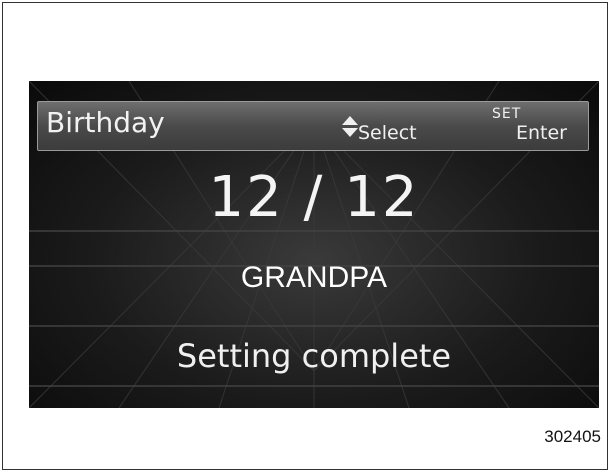  Describe the element at coordinates (350, 120) in the screenshot. I see `up-arrow-icon` at that location.